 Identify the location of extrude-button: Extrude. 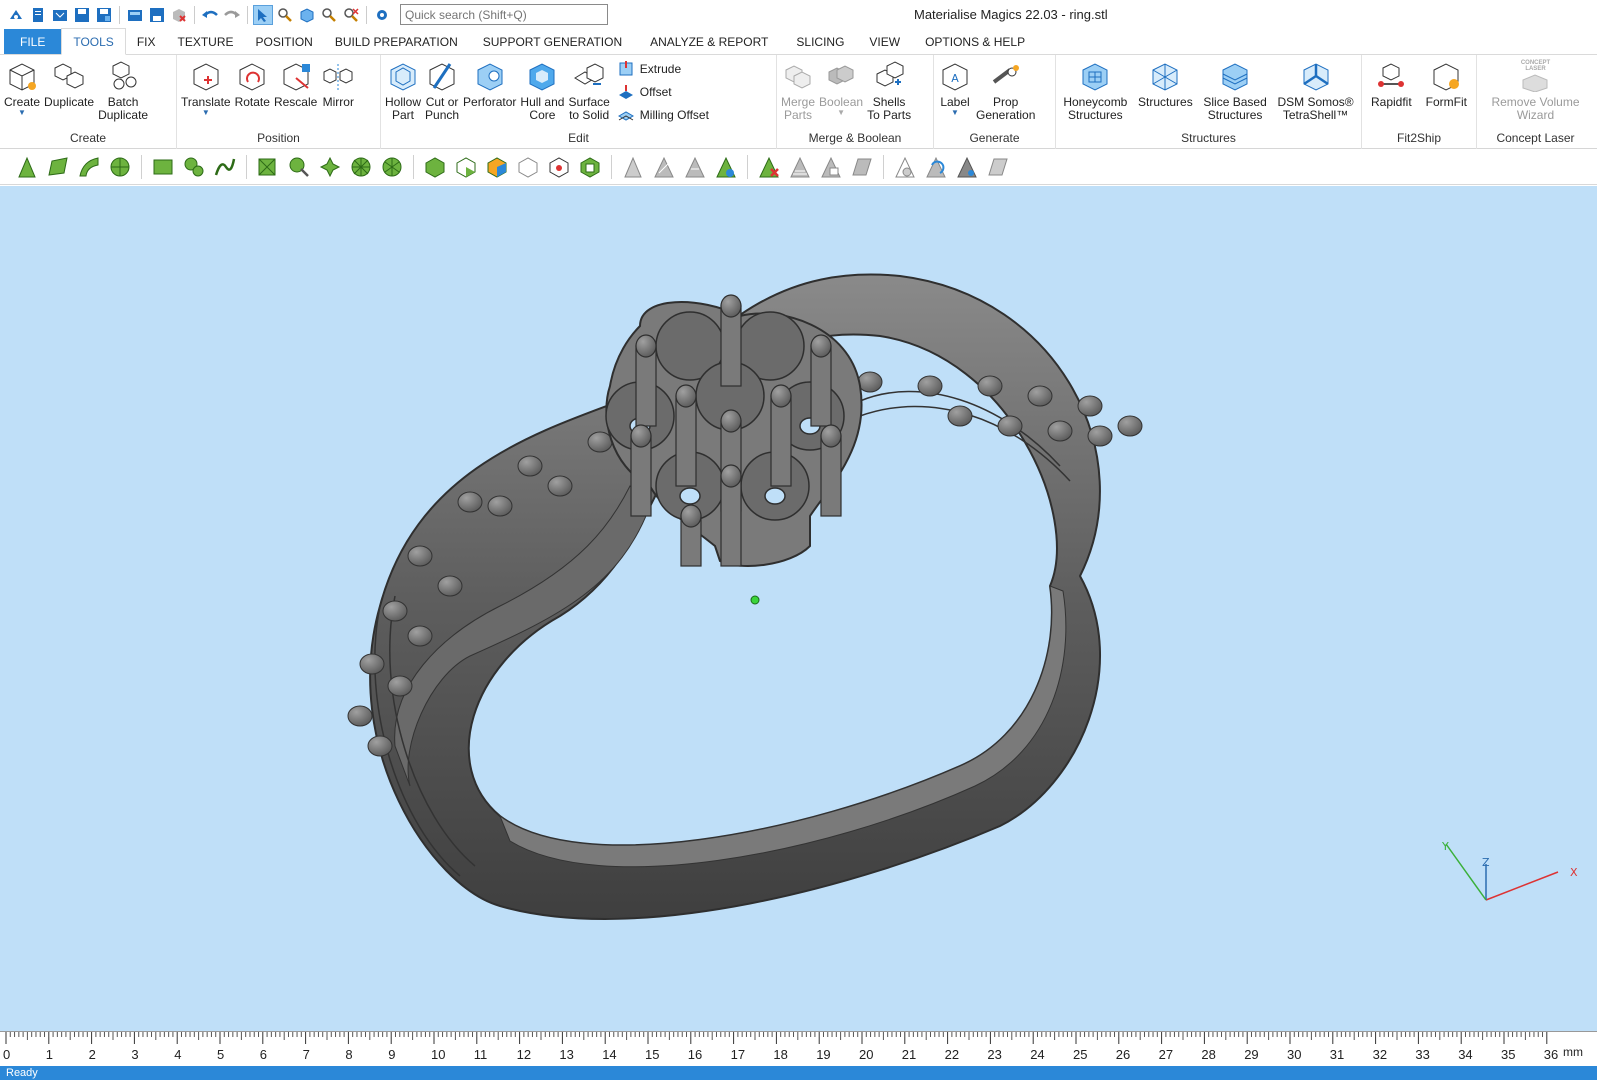
(662, 69).